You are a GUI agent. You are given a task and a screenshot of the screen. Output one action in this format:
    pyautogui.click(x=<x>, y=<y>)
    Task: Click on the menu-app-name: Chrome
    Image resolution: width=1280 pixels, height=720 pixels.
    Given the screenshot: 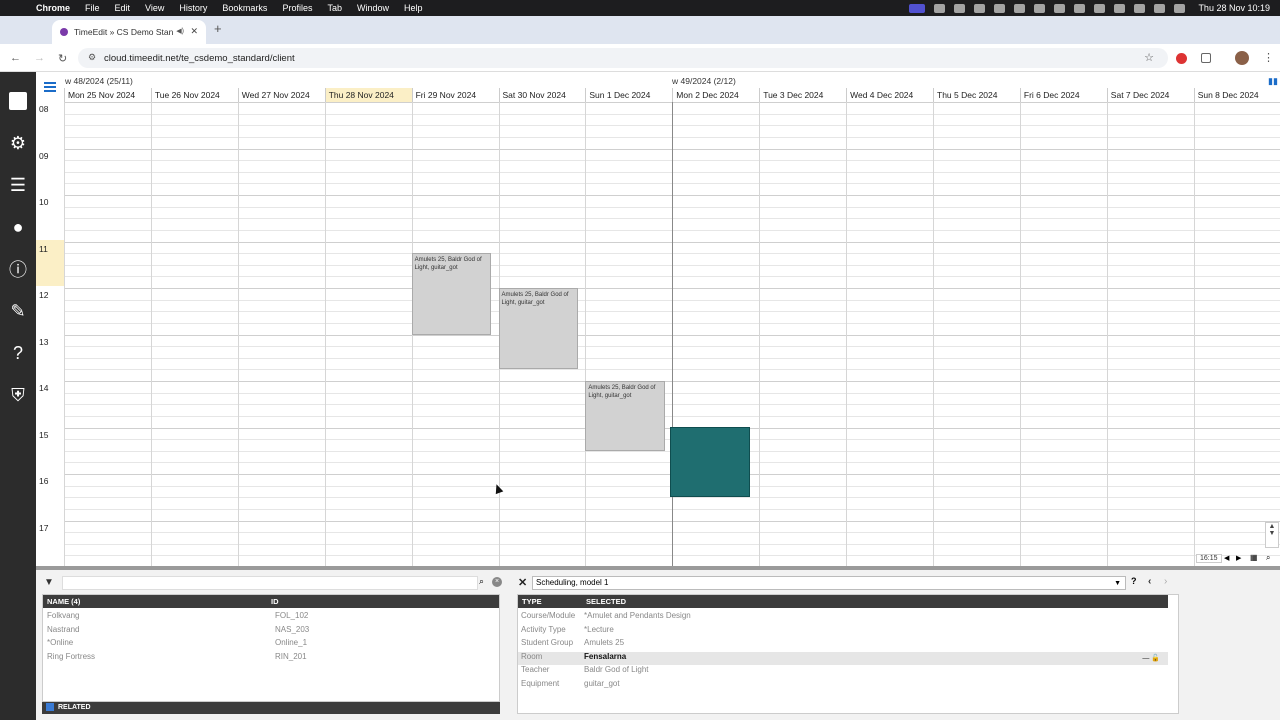 What is the action you would take?
    pyautogui.click(x=53, y=8)
    